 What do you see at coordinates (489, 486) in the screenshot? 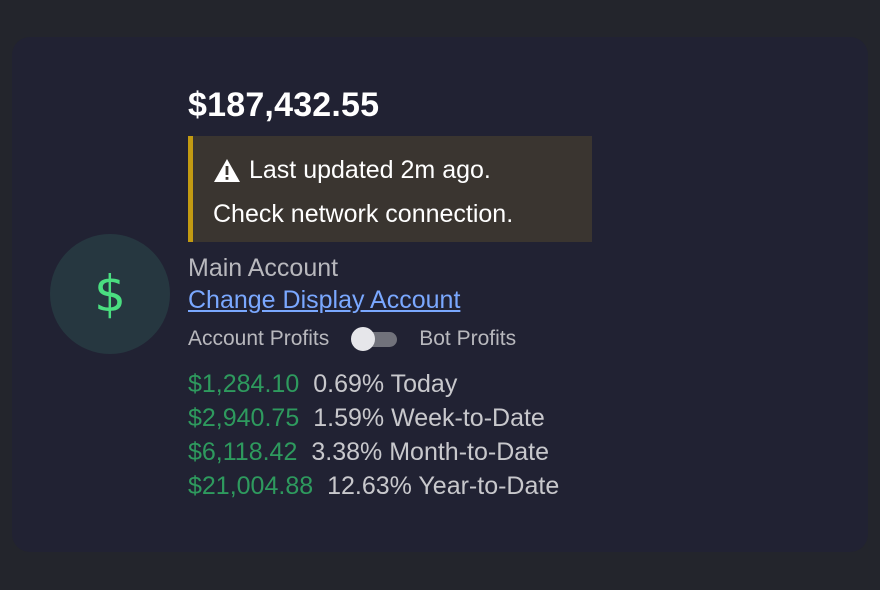
I see `profit-period: Year-to-Date` at bounding box center [489, 486].